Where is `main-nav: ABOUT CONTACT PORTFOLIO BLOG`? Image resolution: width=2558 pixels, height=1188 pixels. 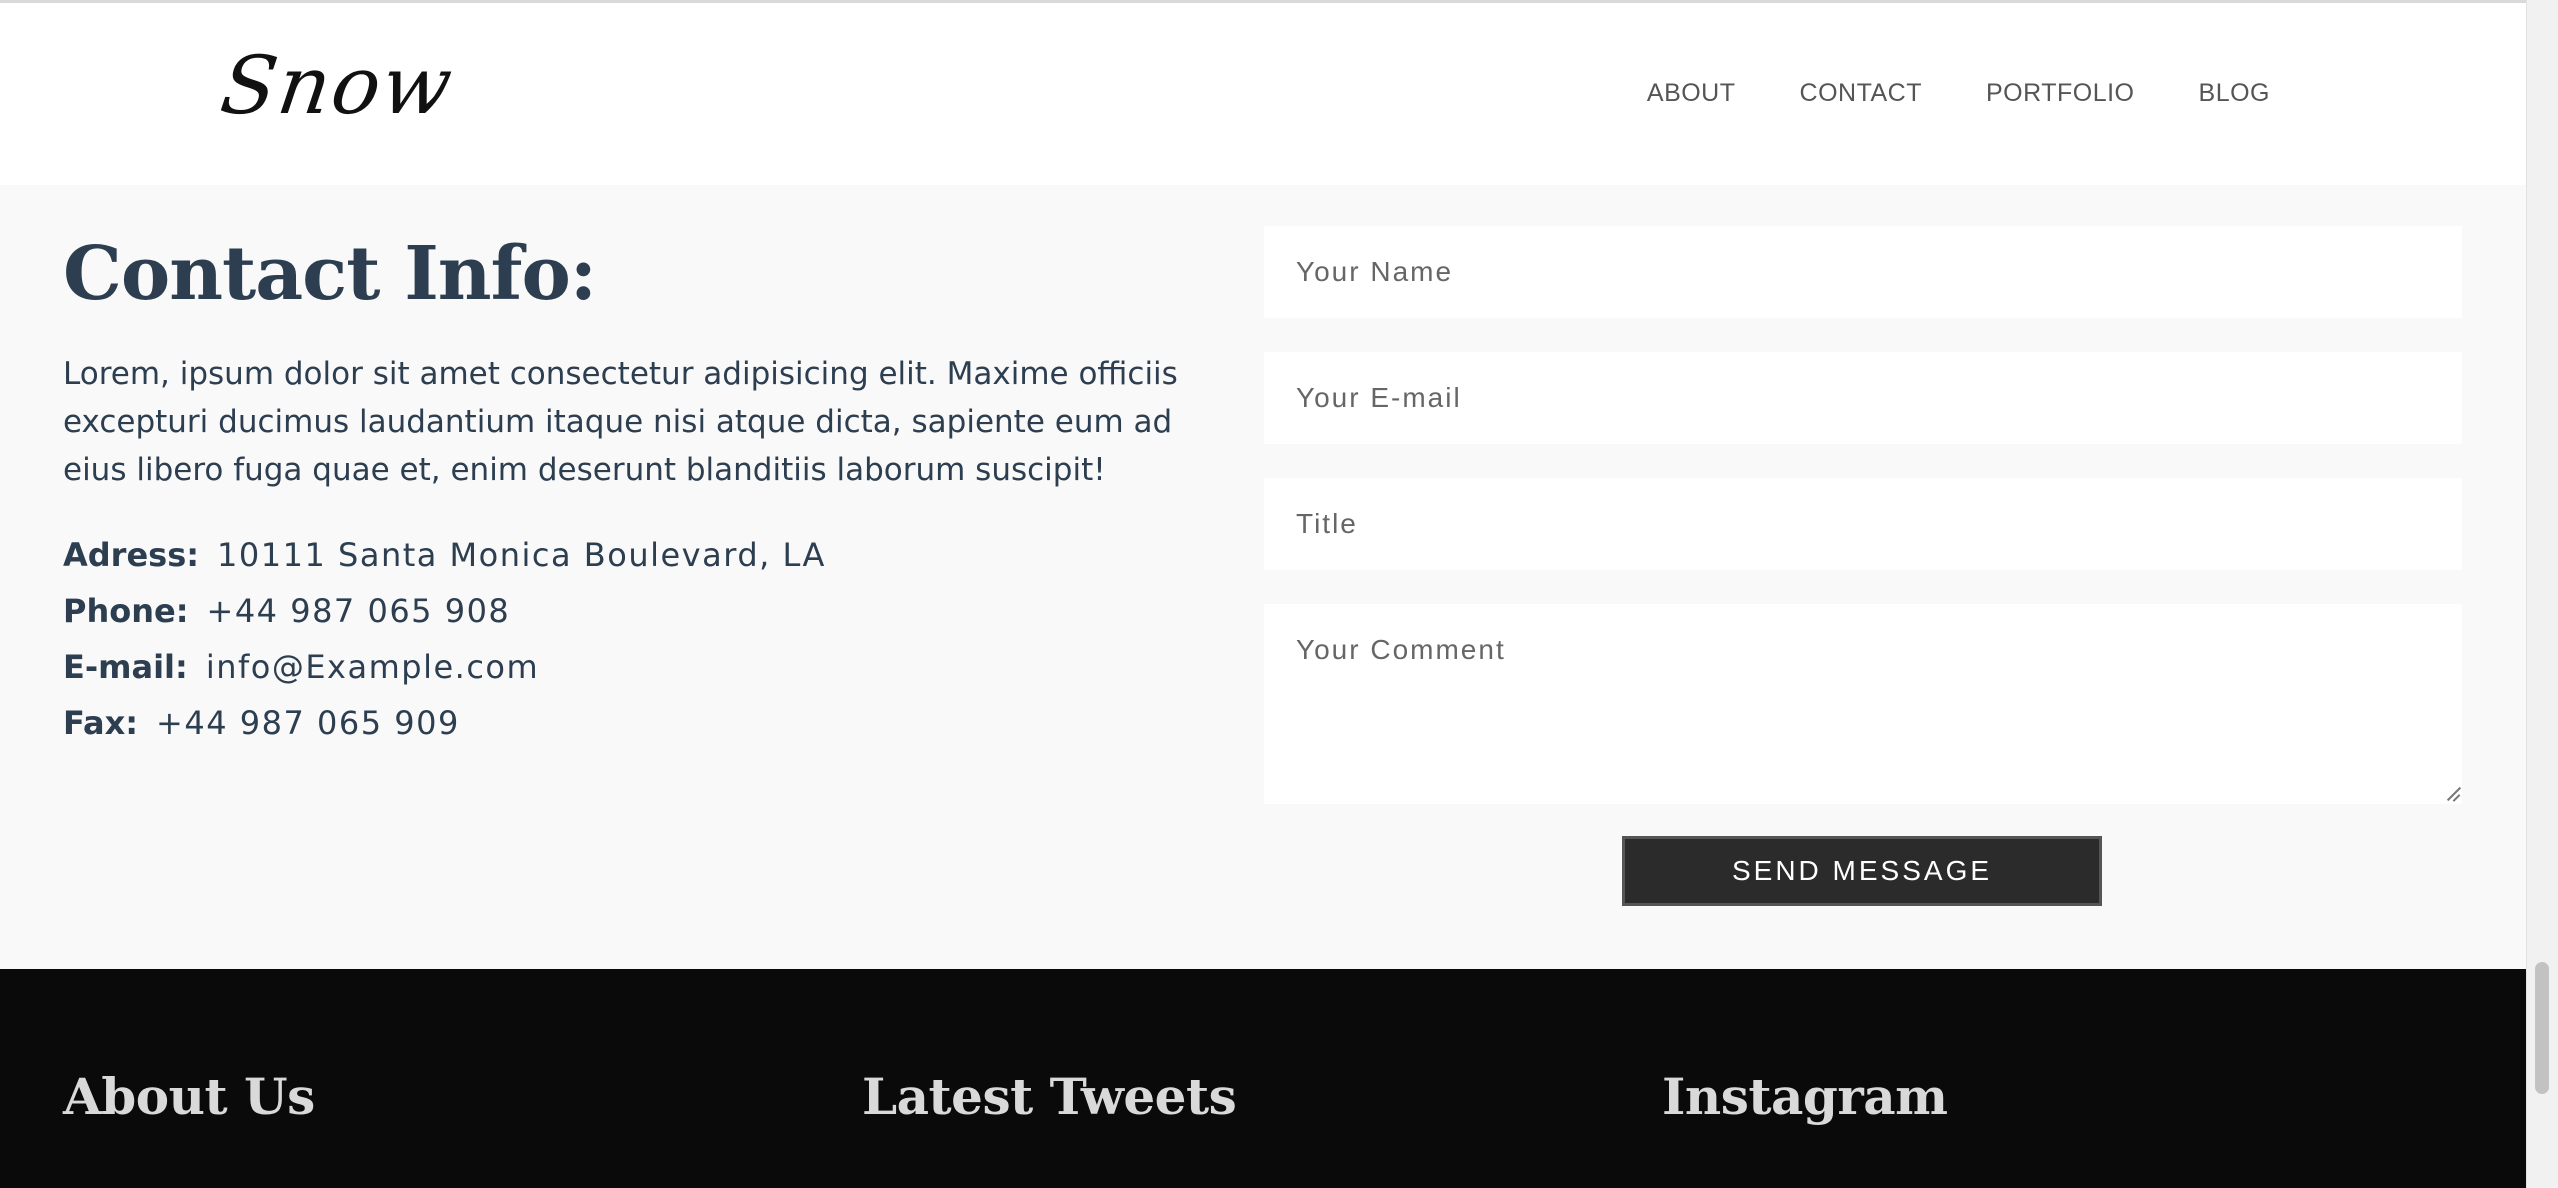 main-nav: ABOUT CONTACT PORTFOLIO BLOG is located at coordinates (1926, 93).